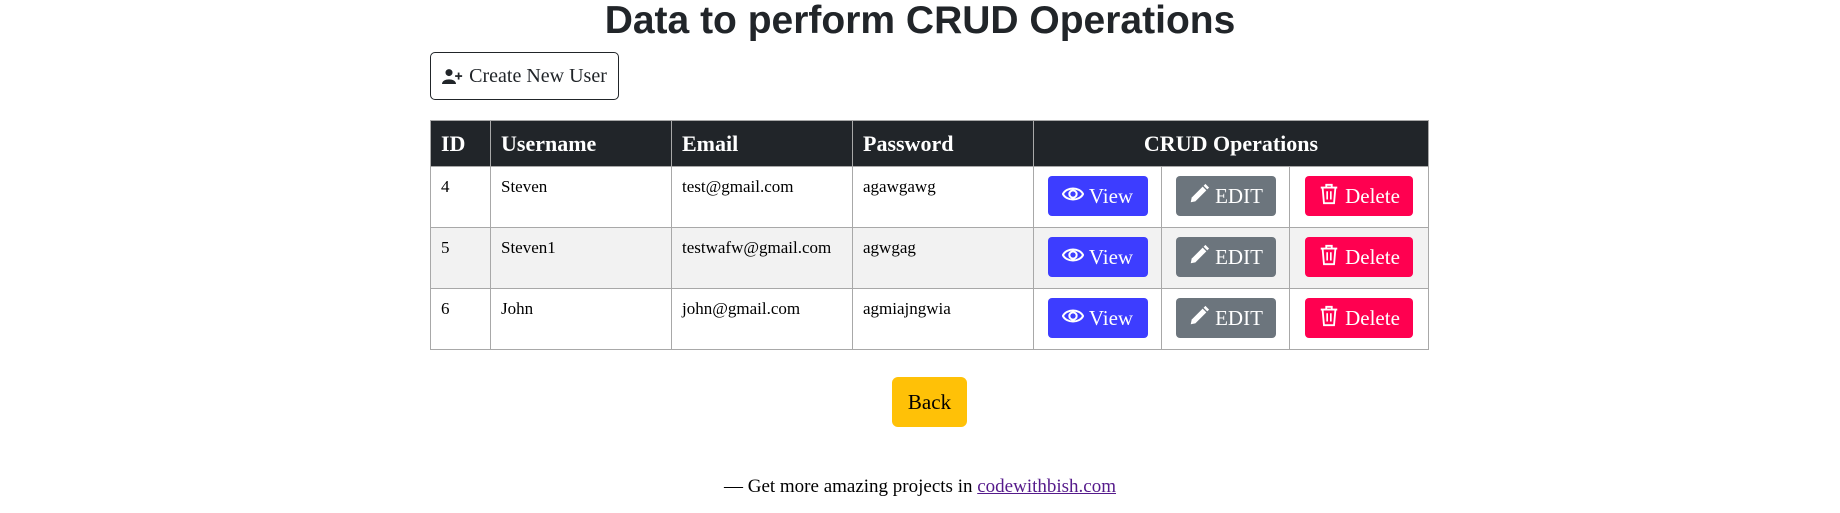  Describe the element at coordinates (762, 258) in the screenshot. I see `cell-email: testwafw@gmail.com` at that location.